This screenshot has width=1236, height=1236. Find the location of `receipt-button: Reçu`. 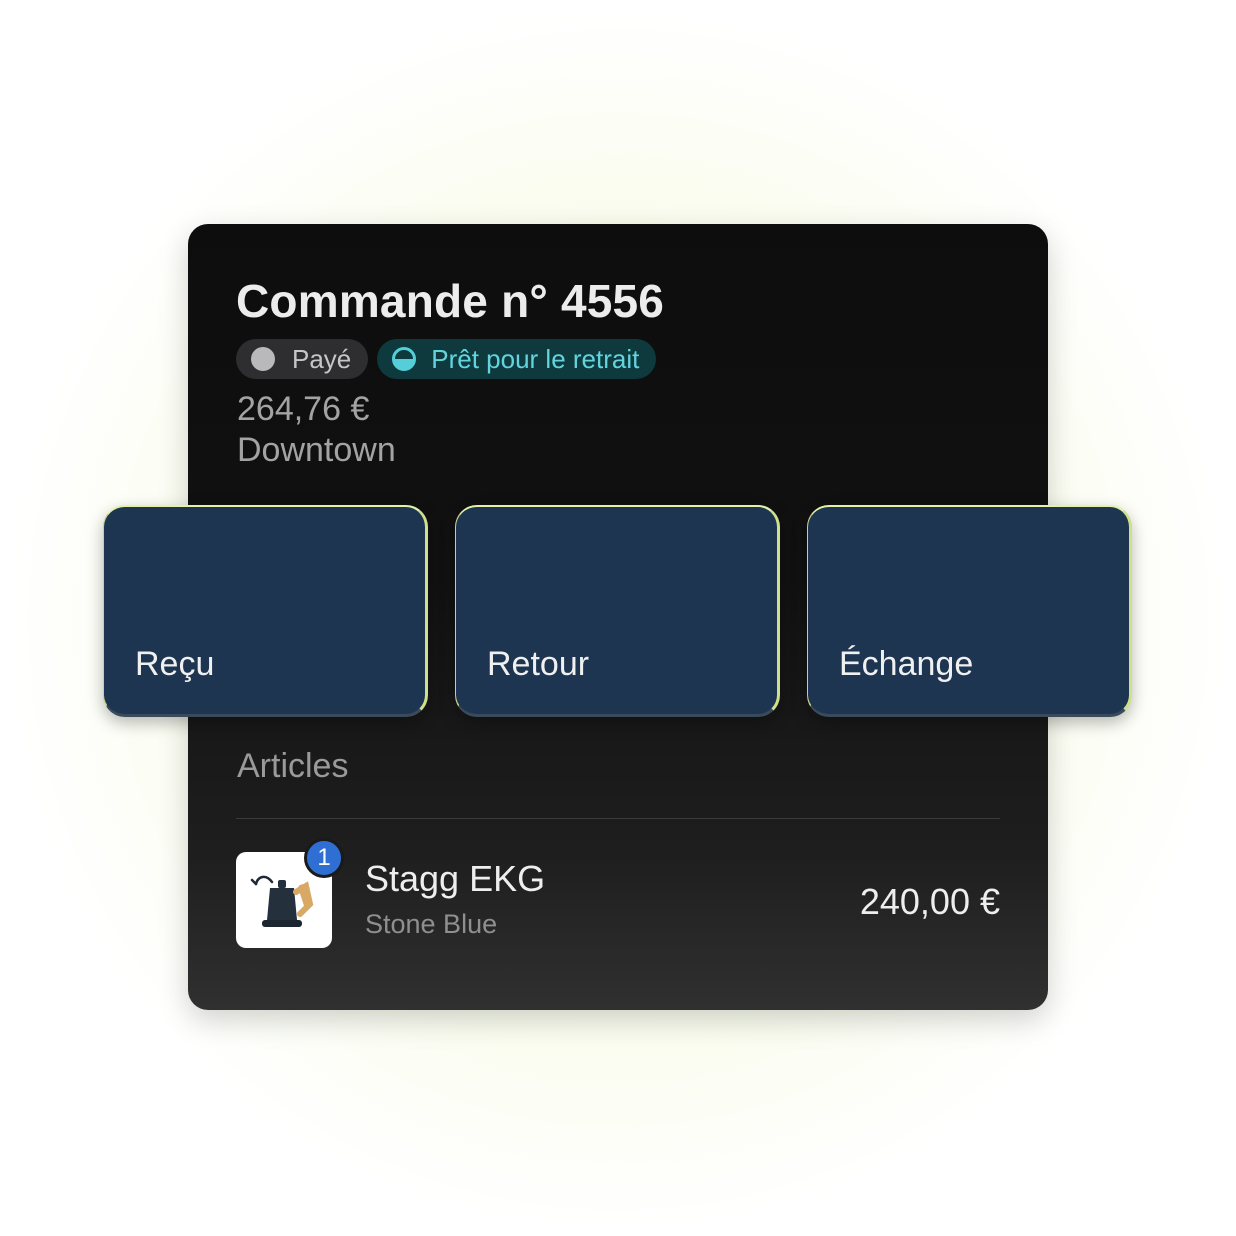

receipt-button: Reçu is located at coordinates (265, 611).